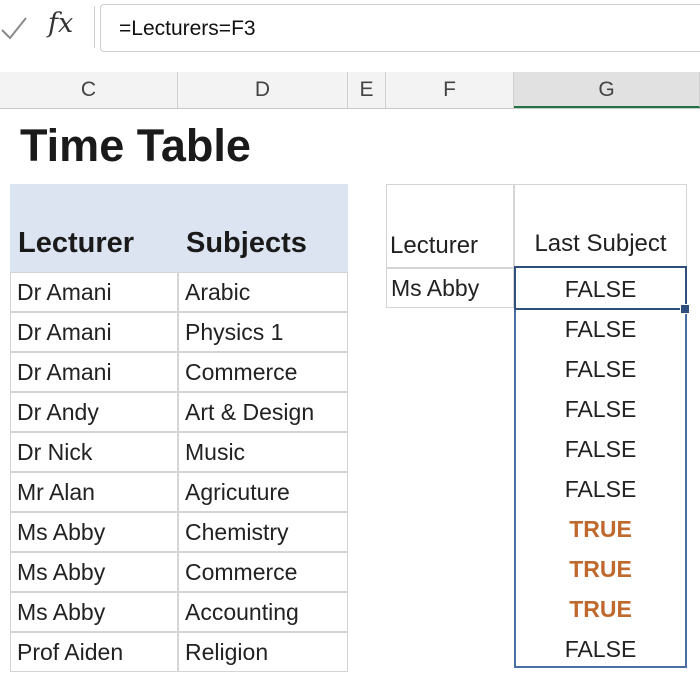 The image size is (700, 692). Describe the element at coordinates (607, 90) in the screenshot. I see `column-header-g: G` at that location.